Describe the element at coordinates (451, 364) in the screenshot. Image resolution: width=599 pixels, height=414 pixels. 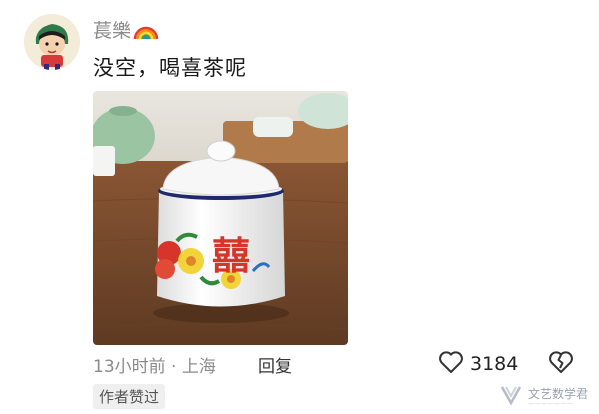
I see `heart-icon` at that location.